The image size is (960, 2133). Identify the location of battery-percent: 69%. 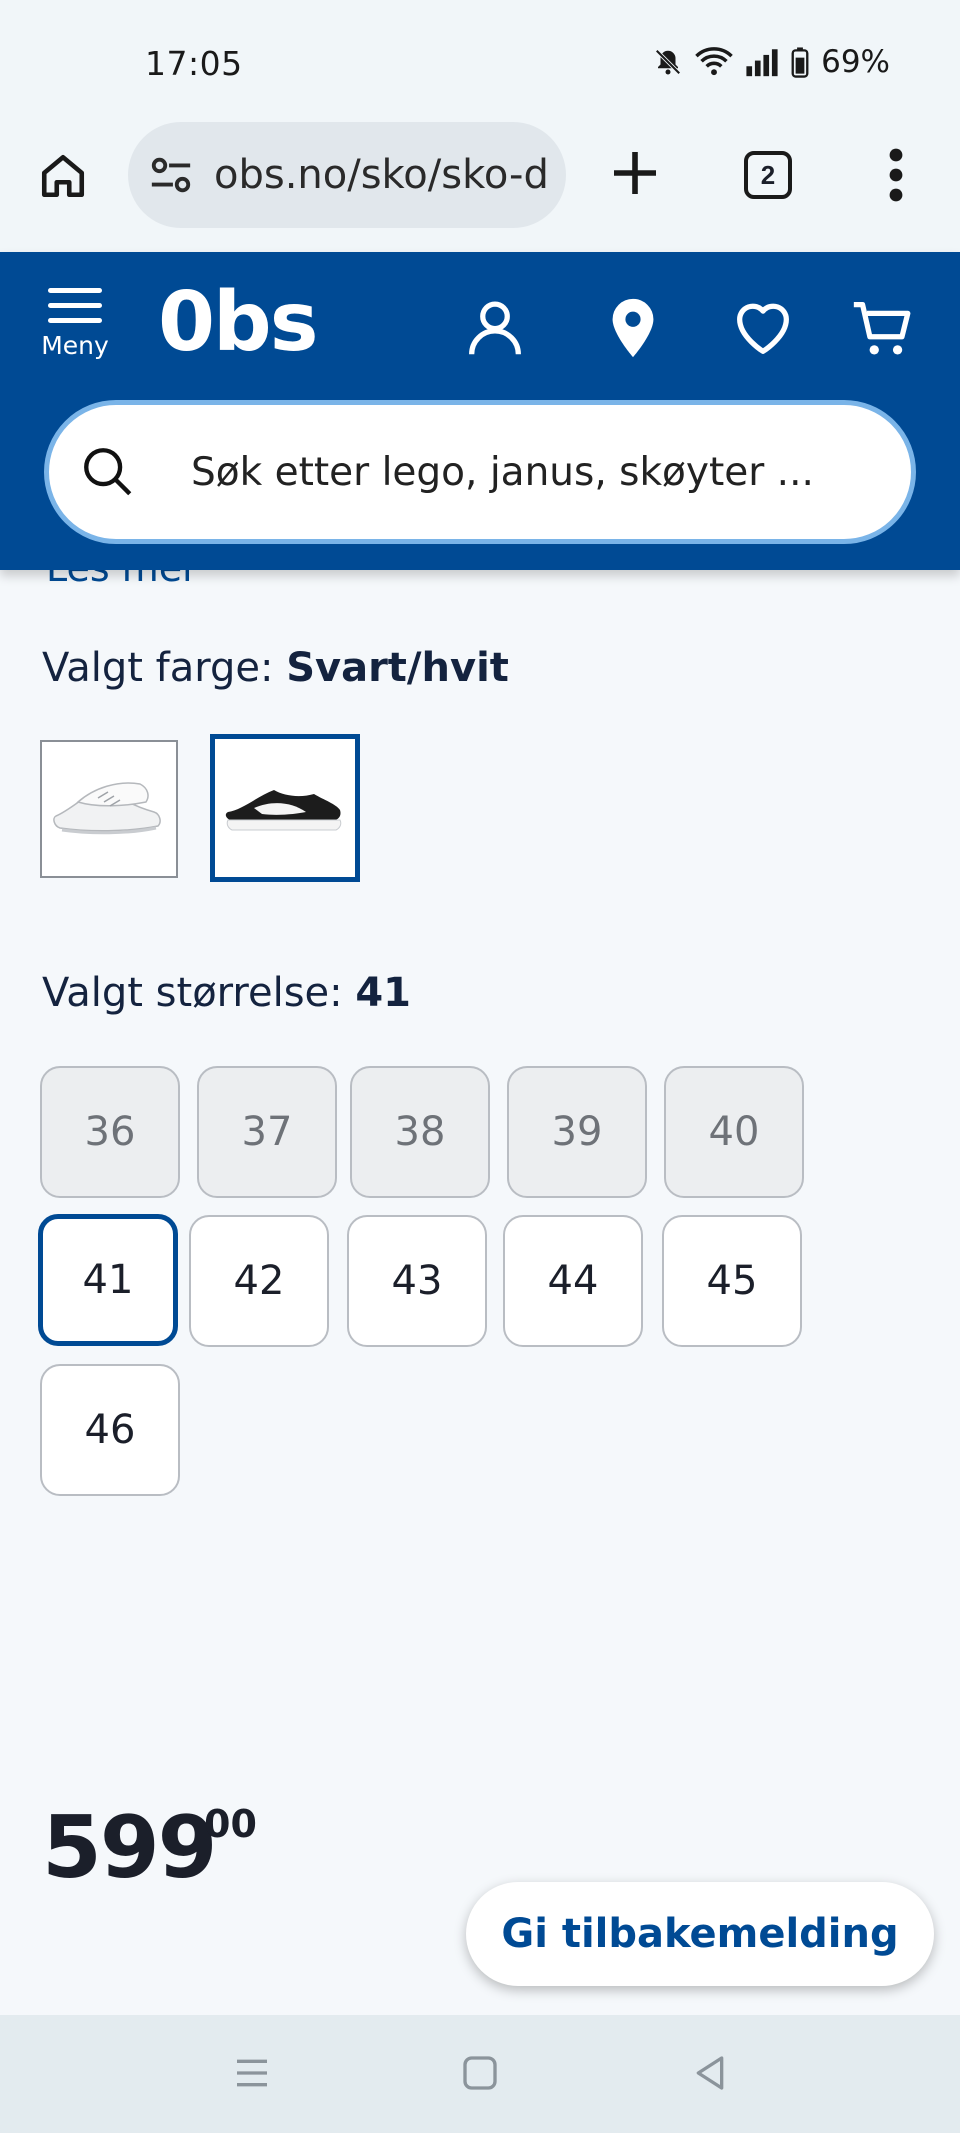
(855, 62).